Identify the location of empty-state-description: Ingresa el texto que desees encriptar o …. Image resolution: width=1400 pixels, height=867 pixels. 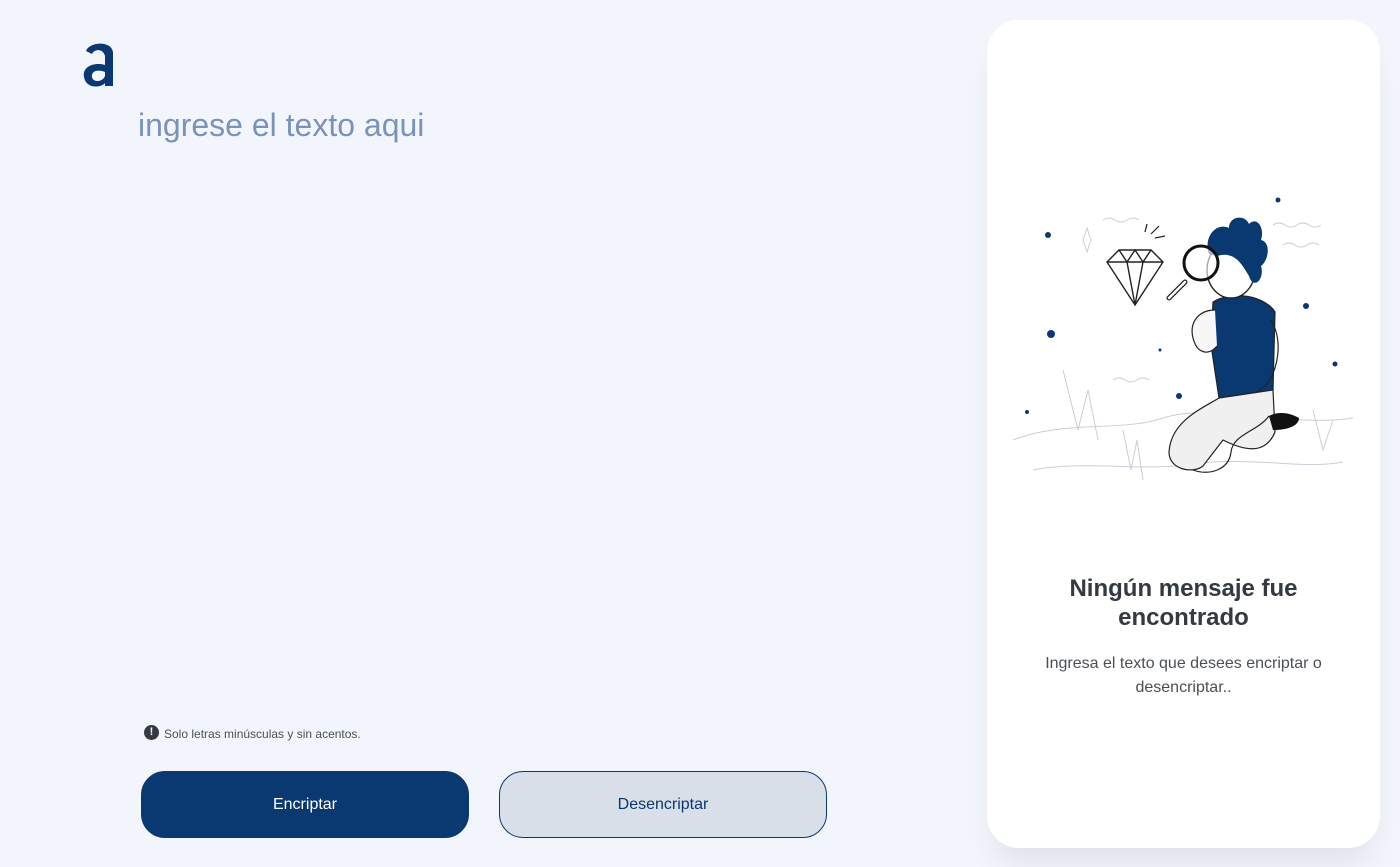
(1183, 675).